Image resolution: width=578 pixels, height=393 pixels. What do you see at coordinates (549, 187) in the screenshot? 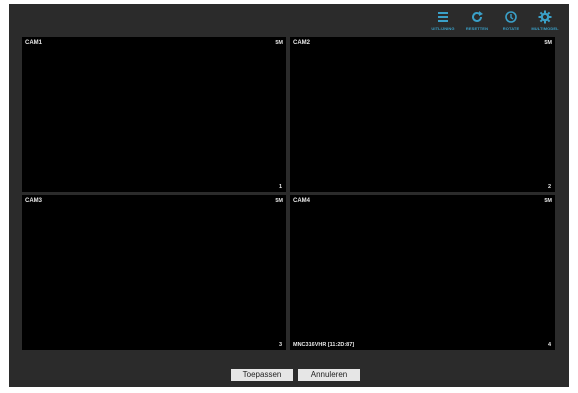
I see `camera-channel-number: 2` at bounding box center [549, 187].